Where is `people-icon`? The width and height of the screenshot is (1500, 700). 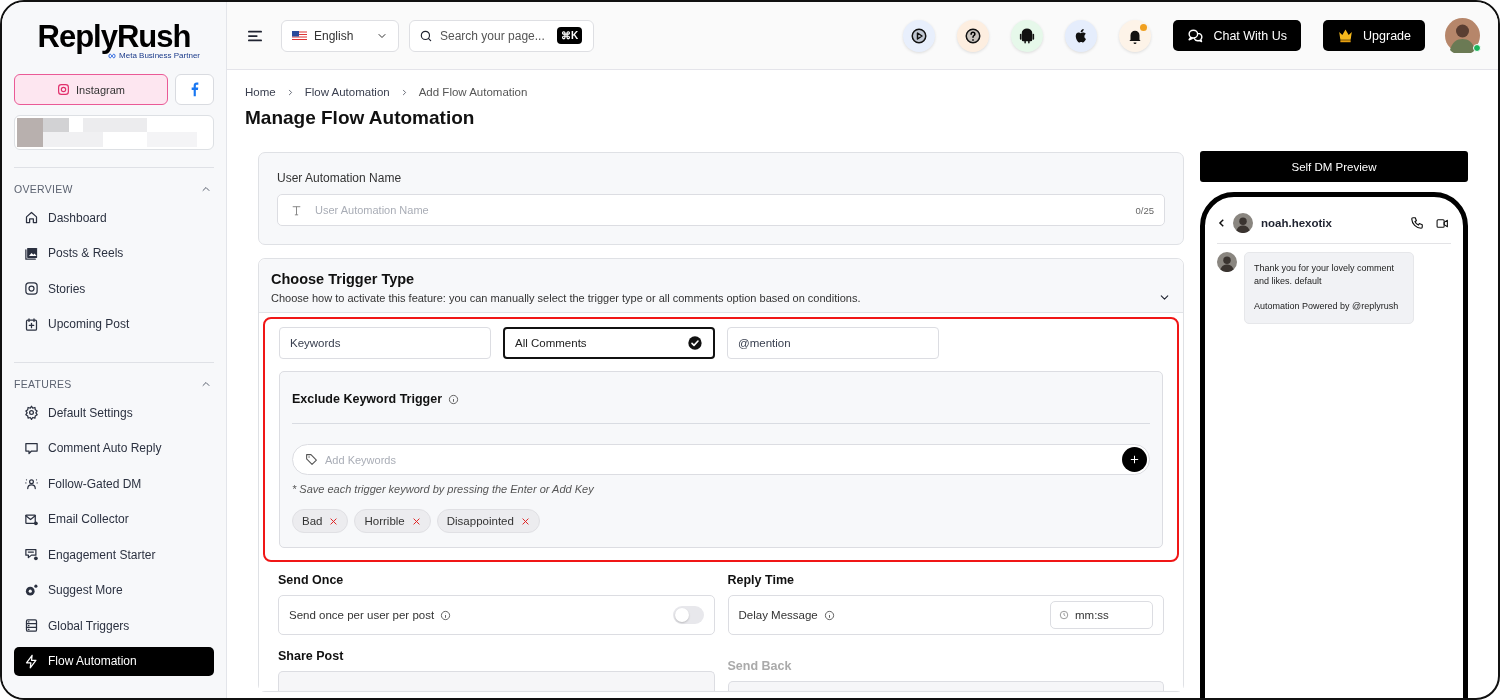
people-icon is located at coordinates (31, 483).